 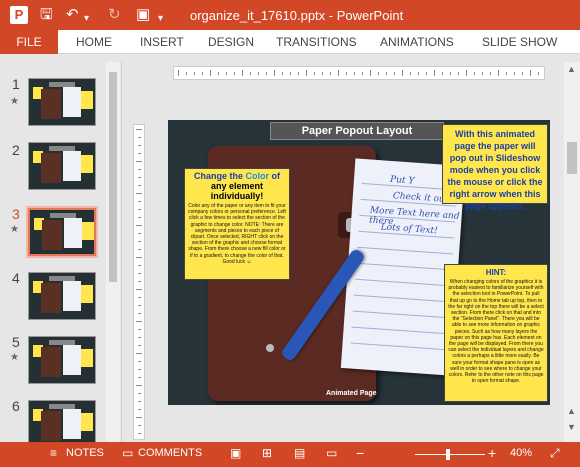 What do you see at coordinates (127, 453) in the screenshot?
I see `comments-icon: ▭` at bounding box center [127, 453].